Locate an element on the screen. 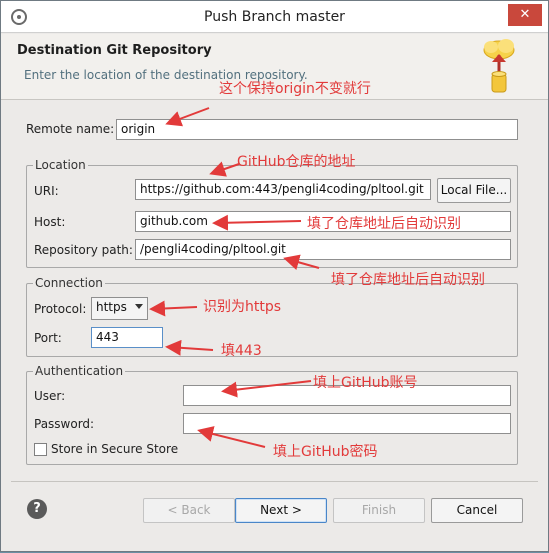 Image resolution: width=549 pixels, height=553 pixels. page-title: Destination Git Repository is located at coordinates (114, 50).